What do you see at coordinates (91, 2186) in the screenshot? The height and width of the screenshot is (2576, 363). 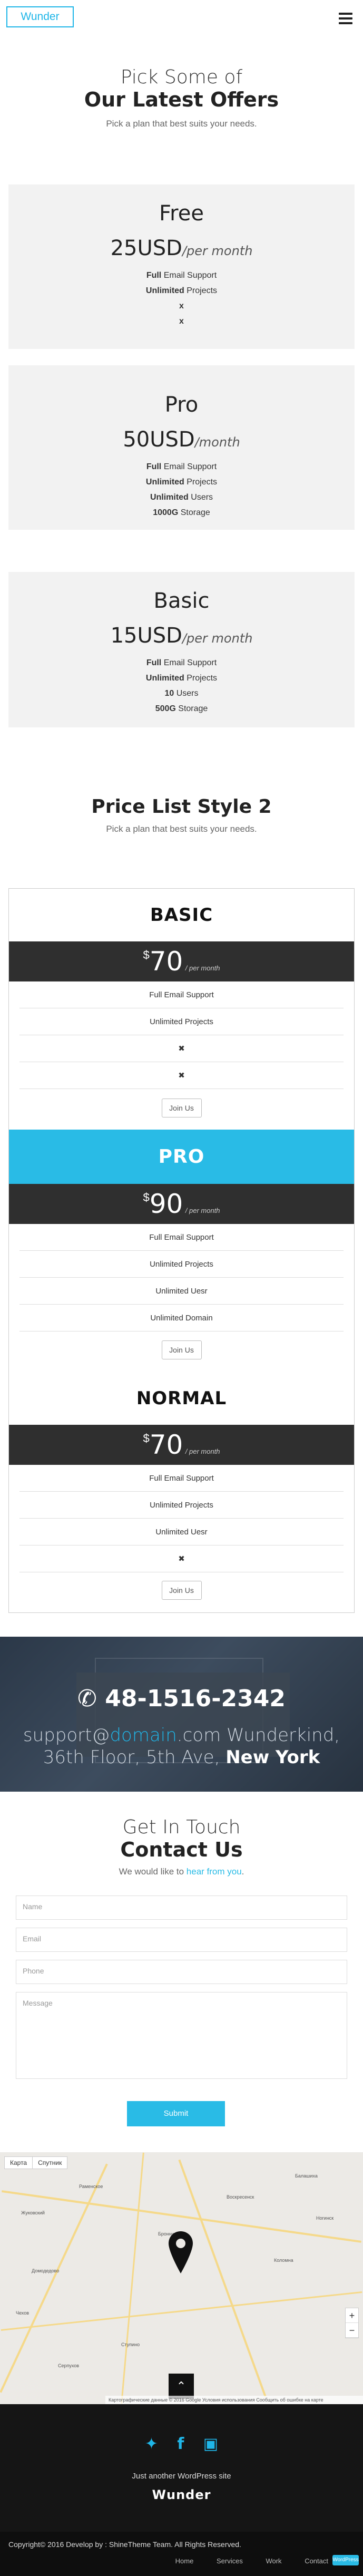 I see `map-label: Раменское` at bounding box center [91, 2186].